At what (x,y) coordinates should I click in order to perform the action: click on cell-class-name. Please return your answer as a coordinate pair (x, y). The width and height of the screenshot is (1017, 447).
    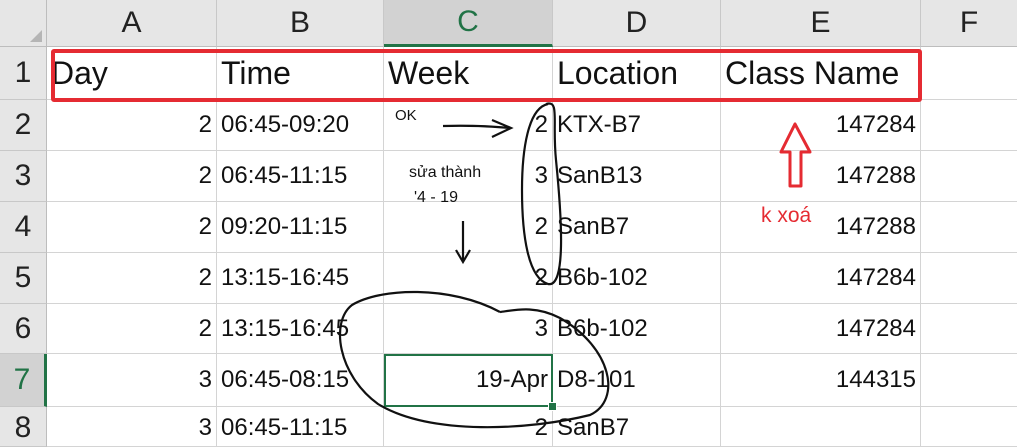
    Looking at the image, I should click on (821, 427).